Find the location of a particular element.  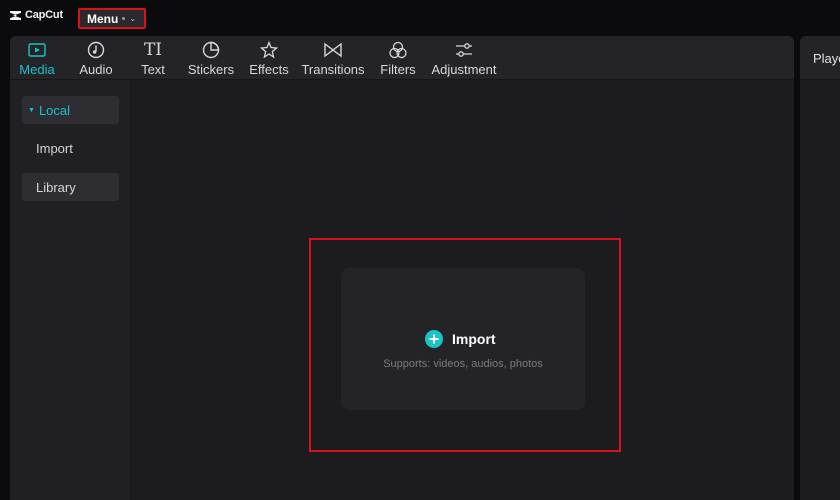

tab-label: Media is located at coordinates (37, 69).